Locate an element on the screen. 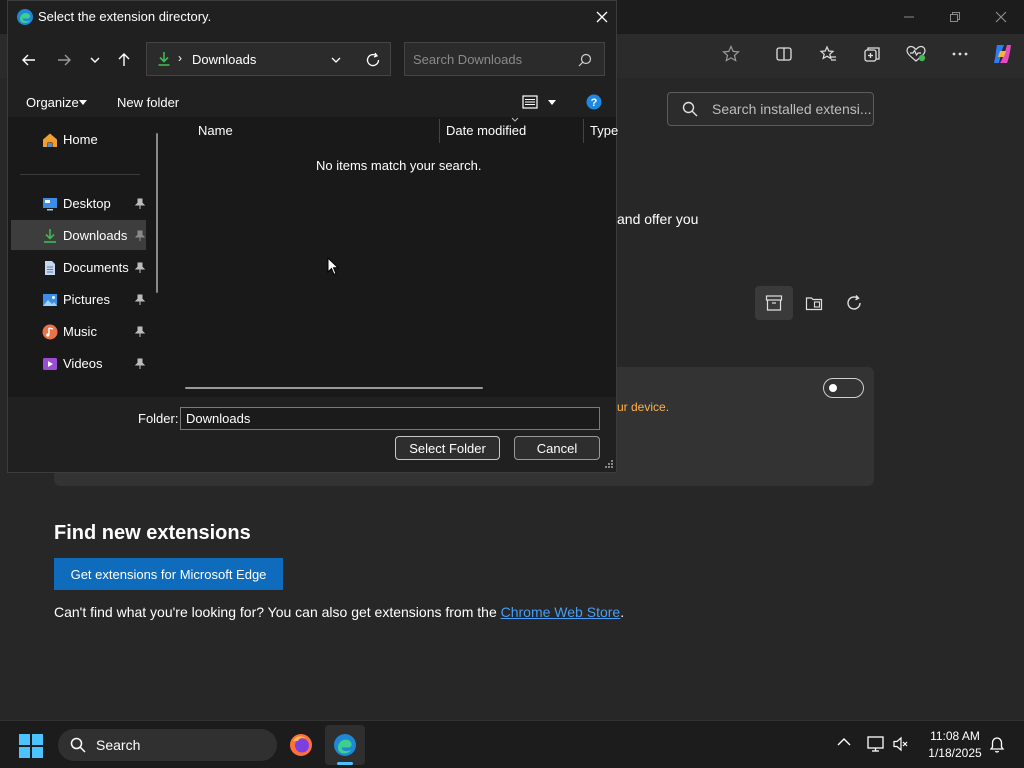 The image size is (1024, 768). favorites-button is located at coordinates (828, 54).